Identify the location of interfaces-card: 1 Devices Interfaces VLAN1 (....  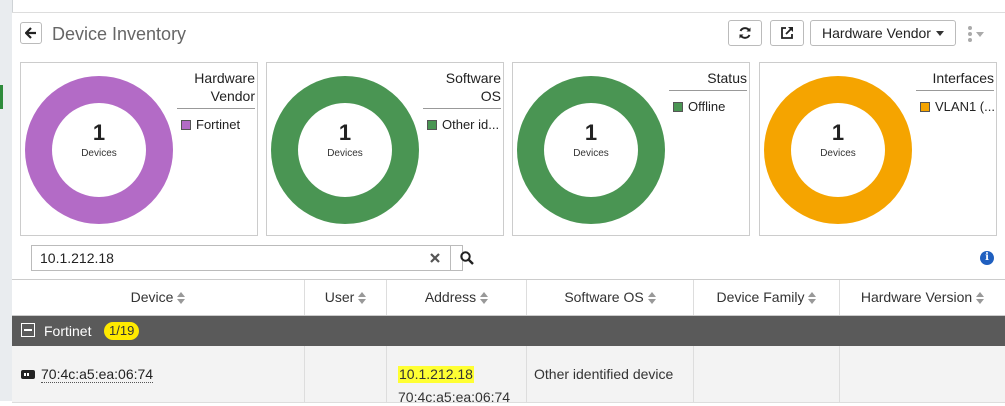
(878, 149).